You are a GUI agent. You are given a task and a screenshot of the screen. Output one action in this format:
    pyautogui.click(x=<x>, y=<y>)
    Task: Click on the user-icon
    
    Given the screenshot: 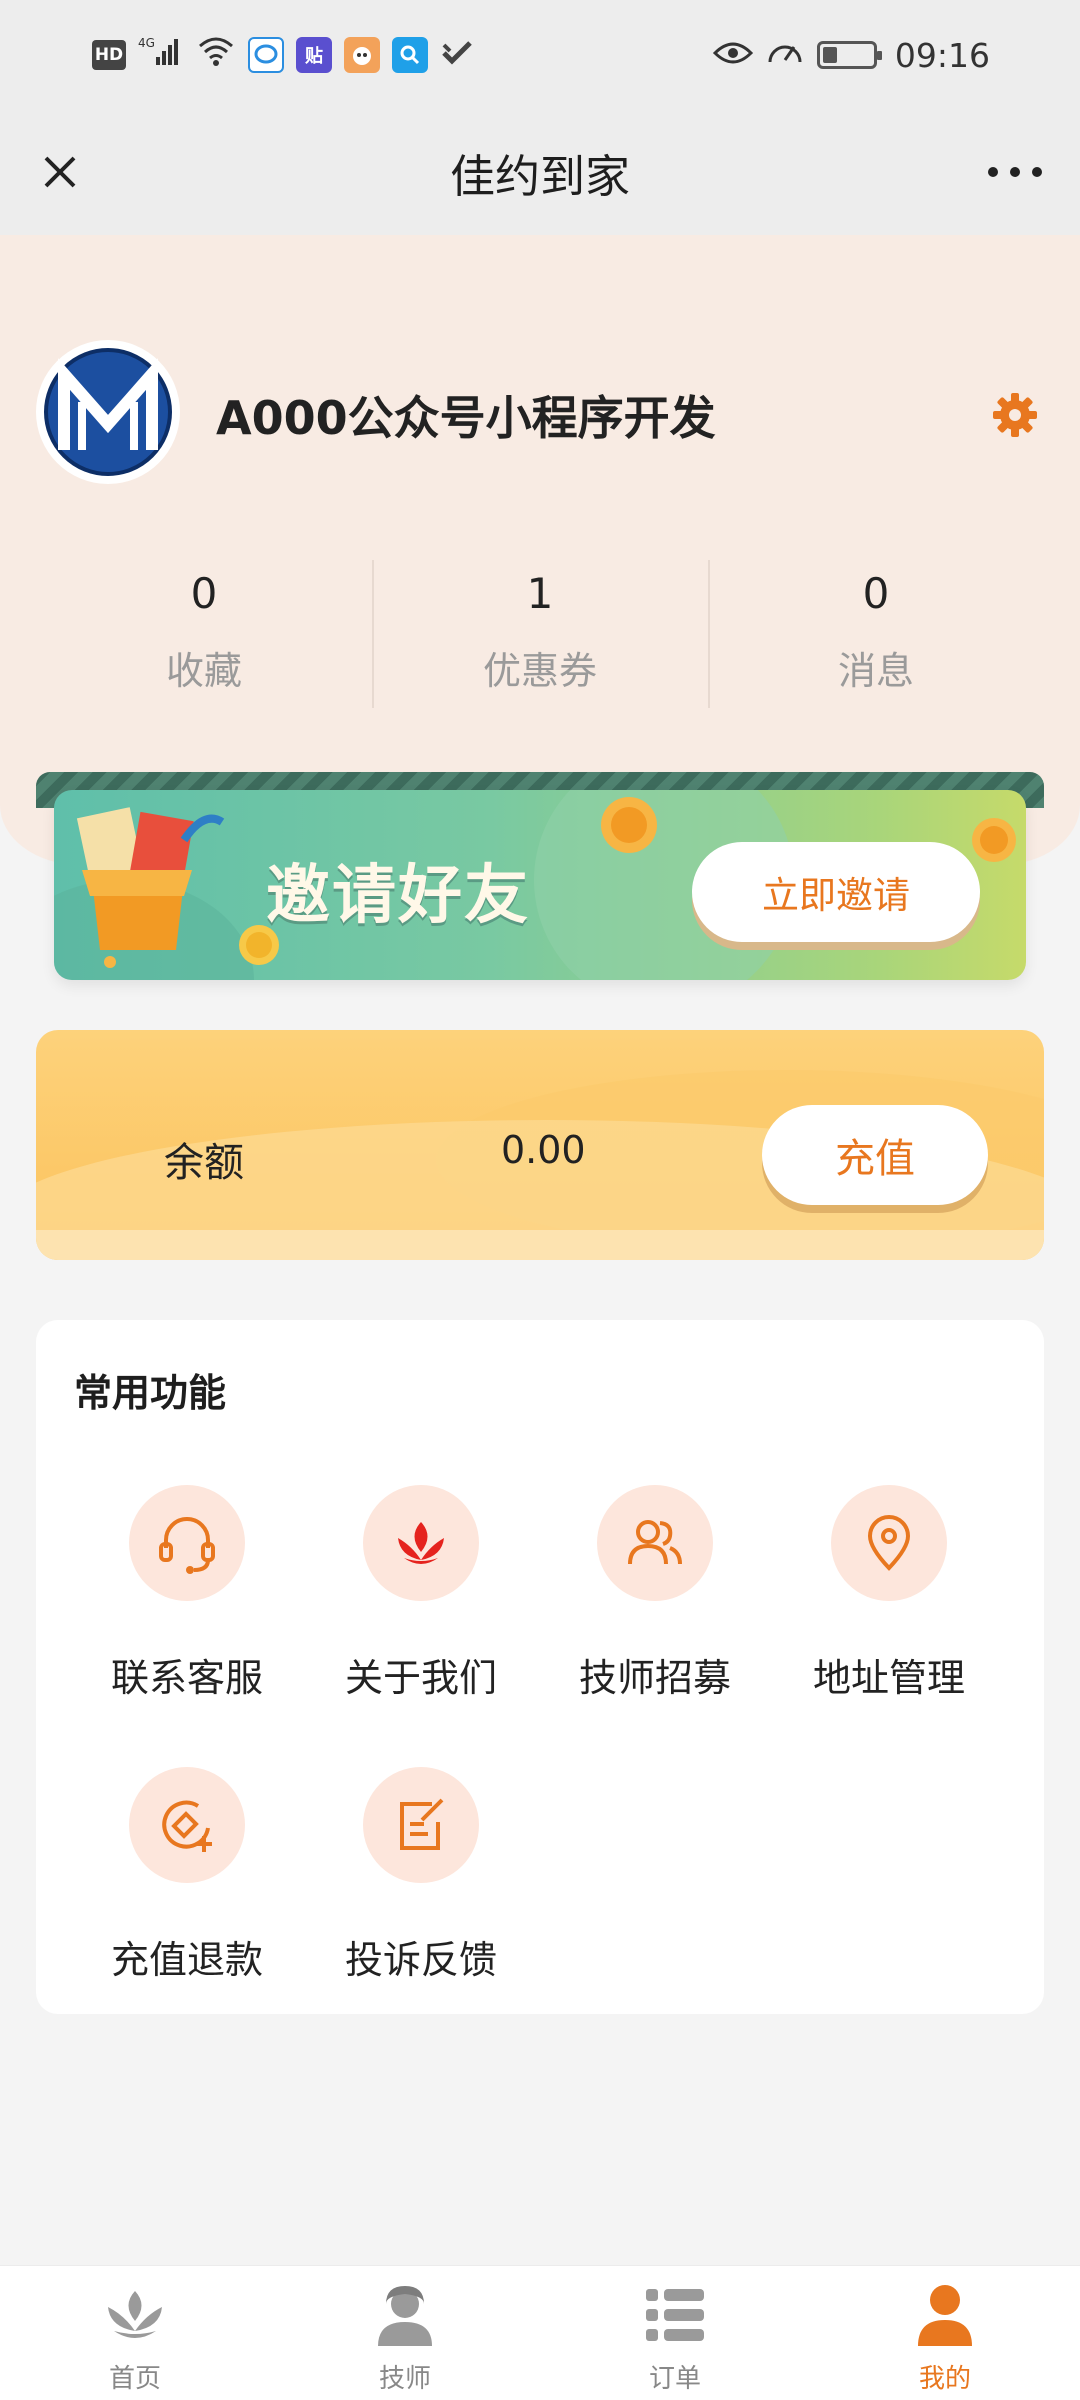 What is the action you would take?
    pyautogui.click(x=945, y=2315)
    